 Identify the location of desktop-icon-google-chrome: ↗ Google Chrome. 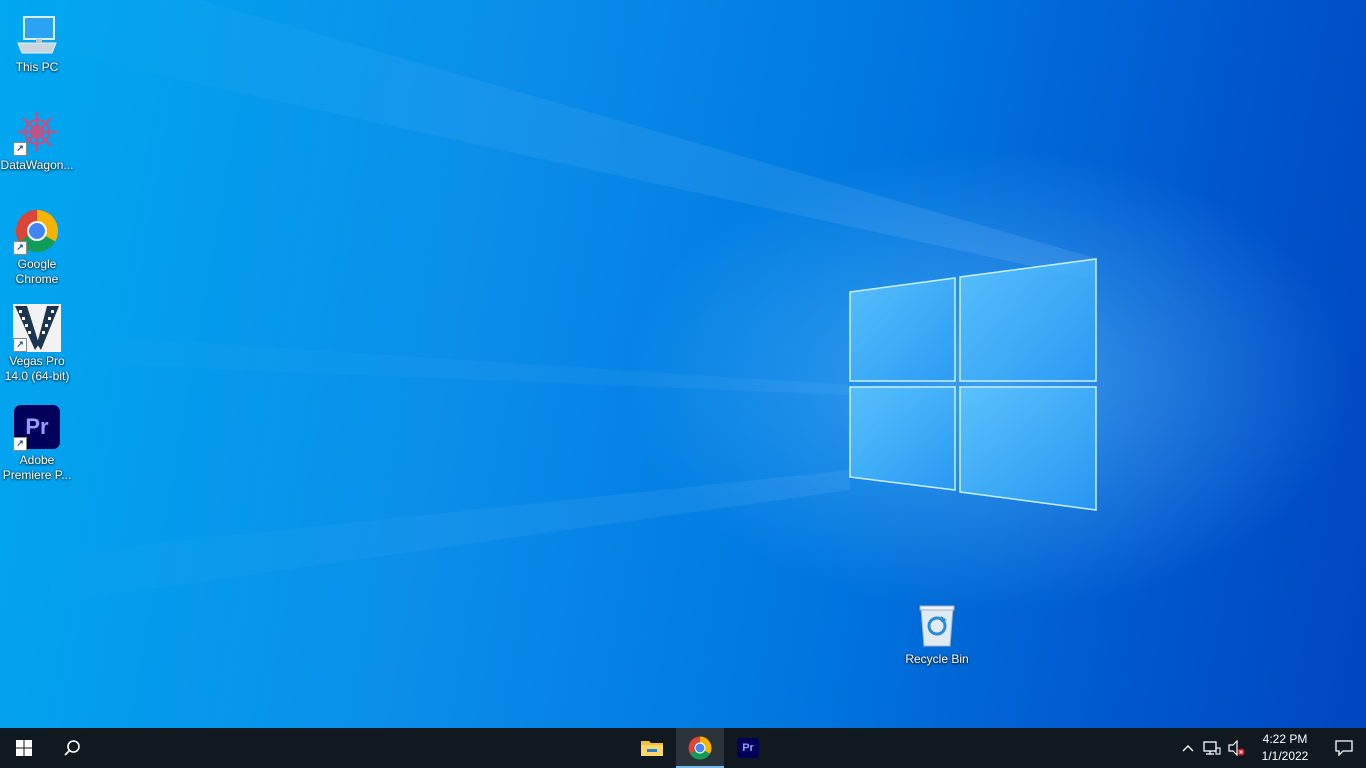
(37, 247).